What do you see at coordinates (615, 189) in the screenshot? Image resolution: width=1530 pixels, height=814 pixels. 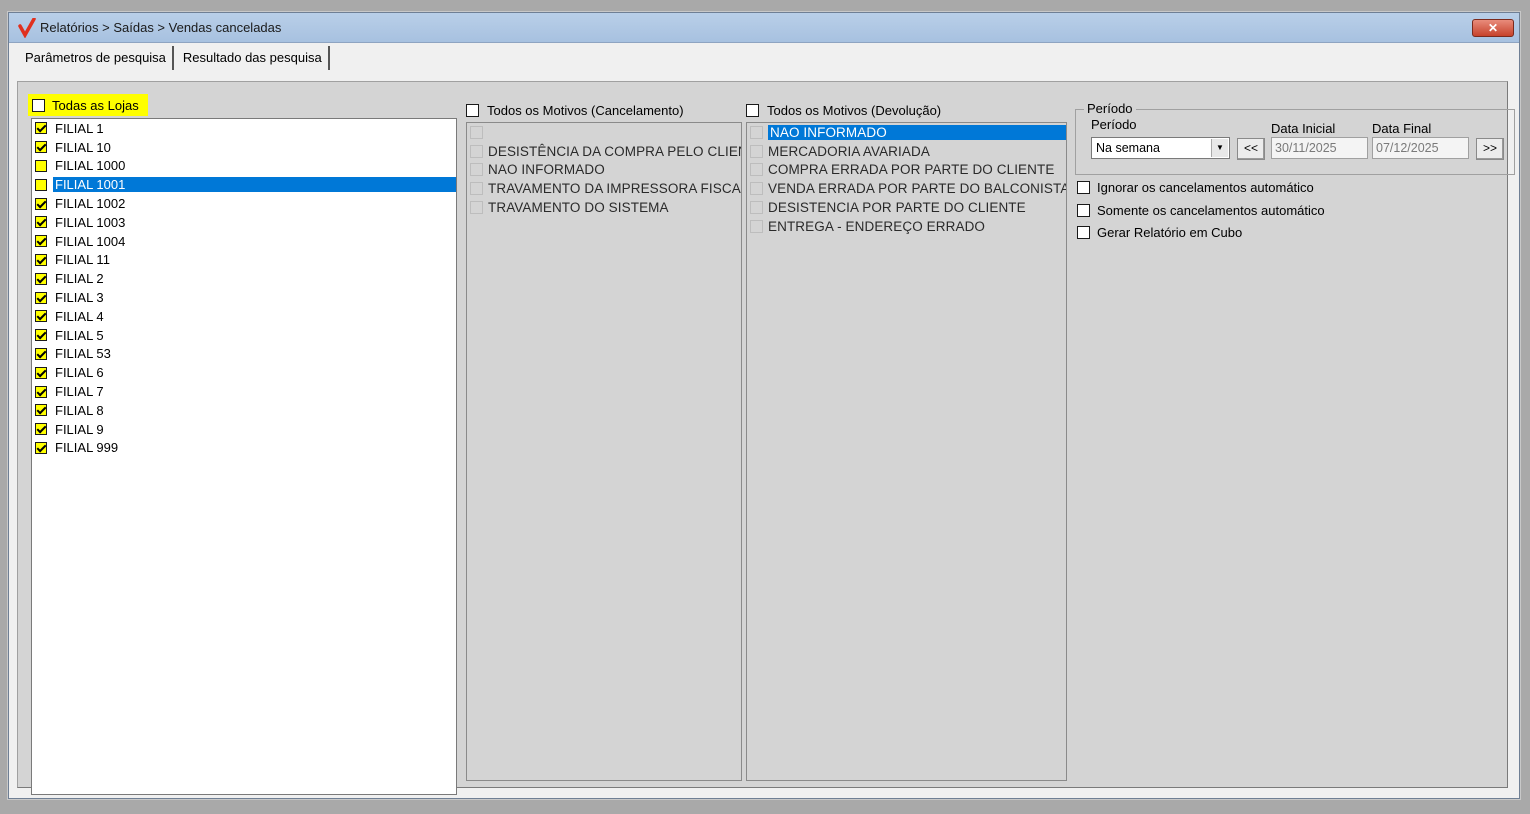 I see `list-item-label: TRAVAMENTO DA IMPRESSORA FISCAL` at bounding box center [615, 189].